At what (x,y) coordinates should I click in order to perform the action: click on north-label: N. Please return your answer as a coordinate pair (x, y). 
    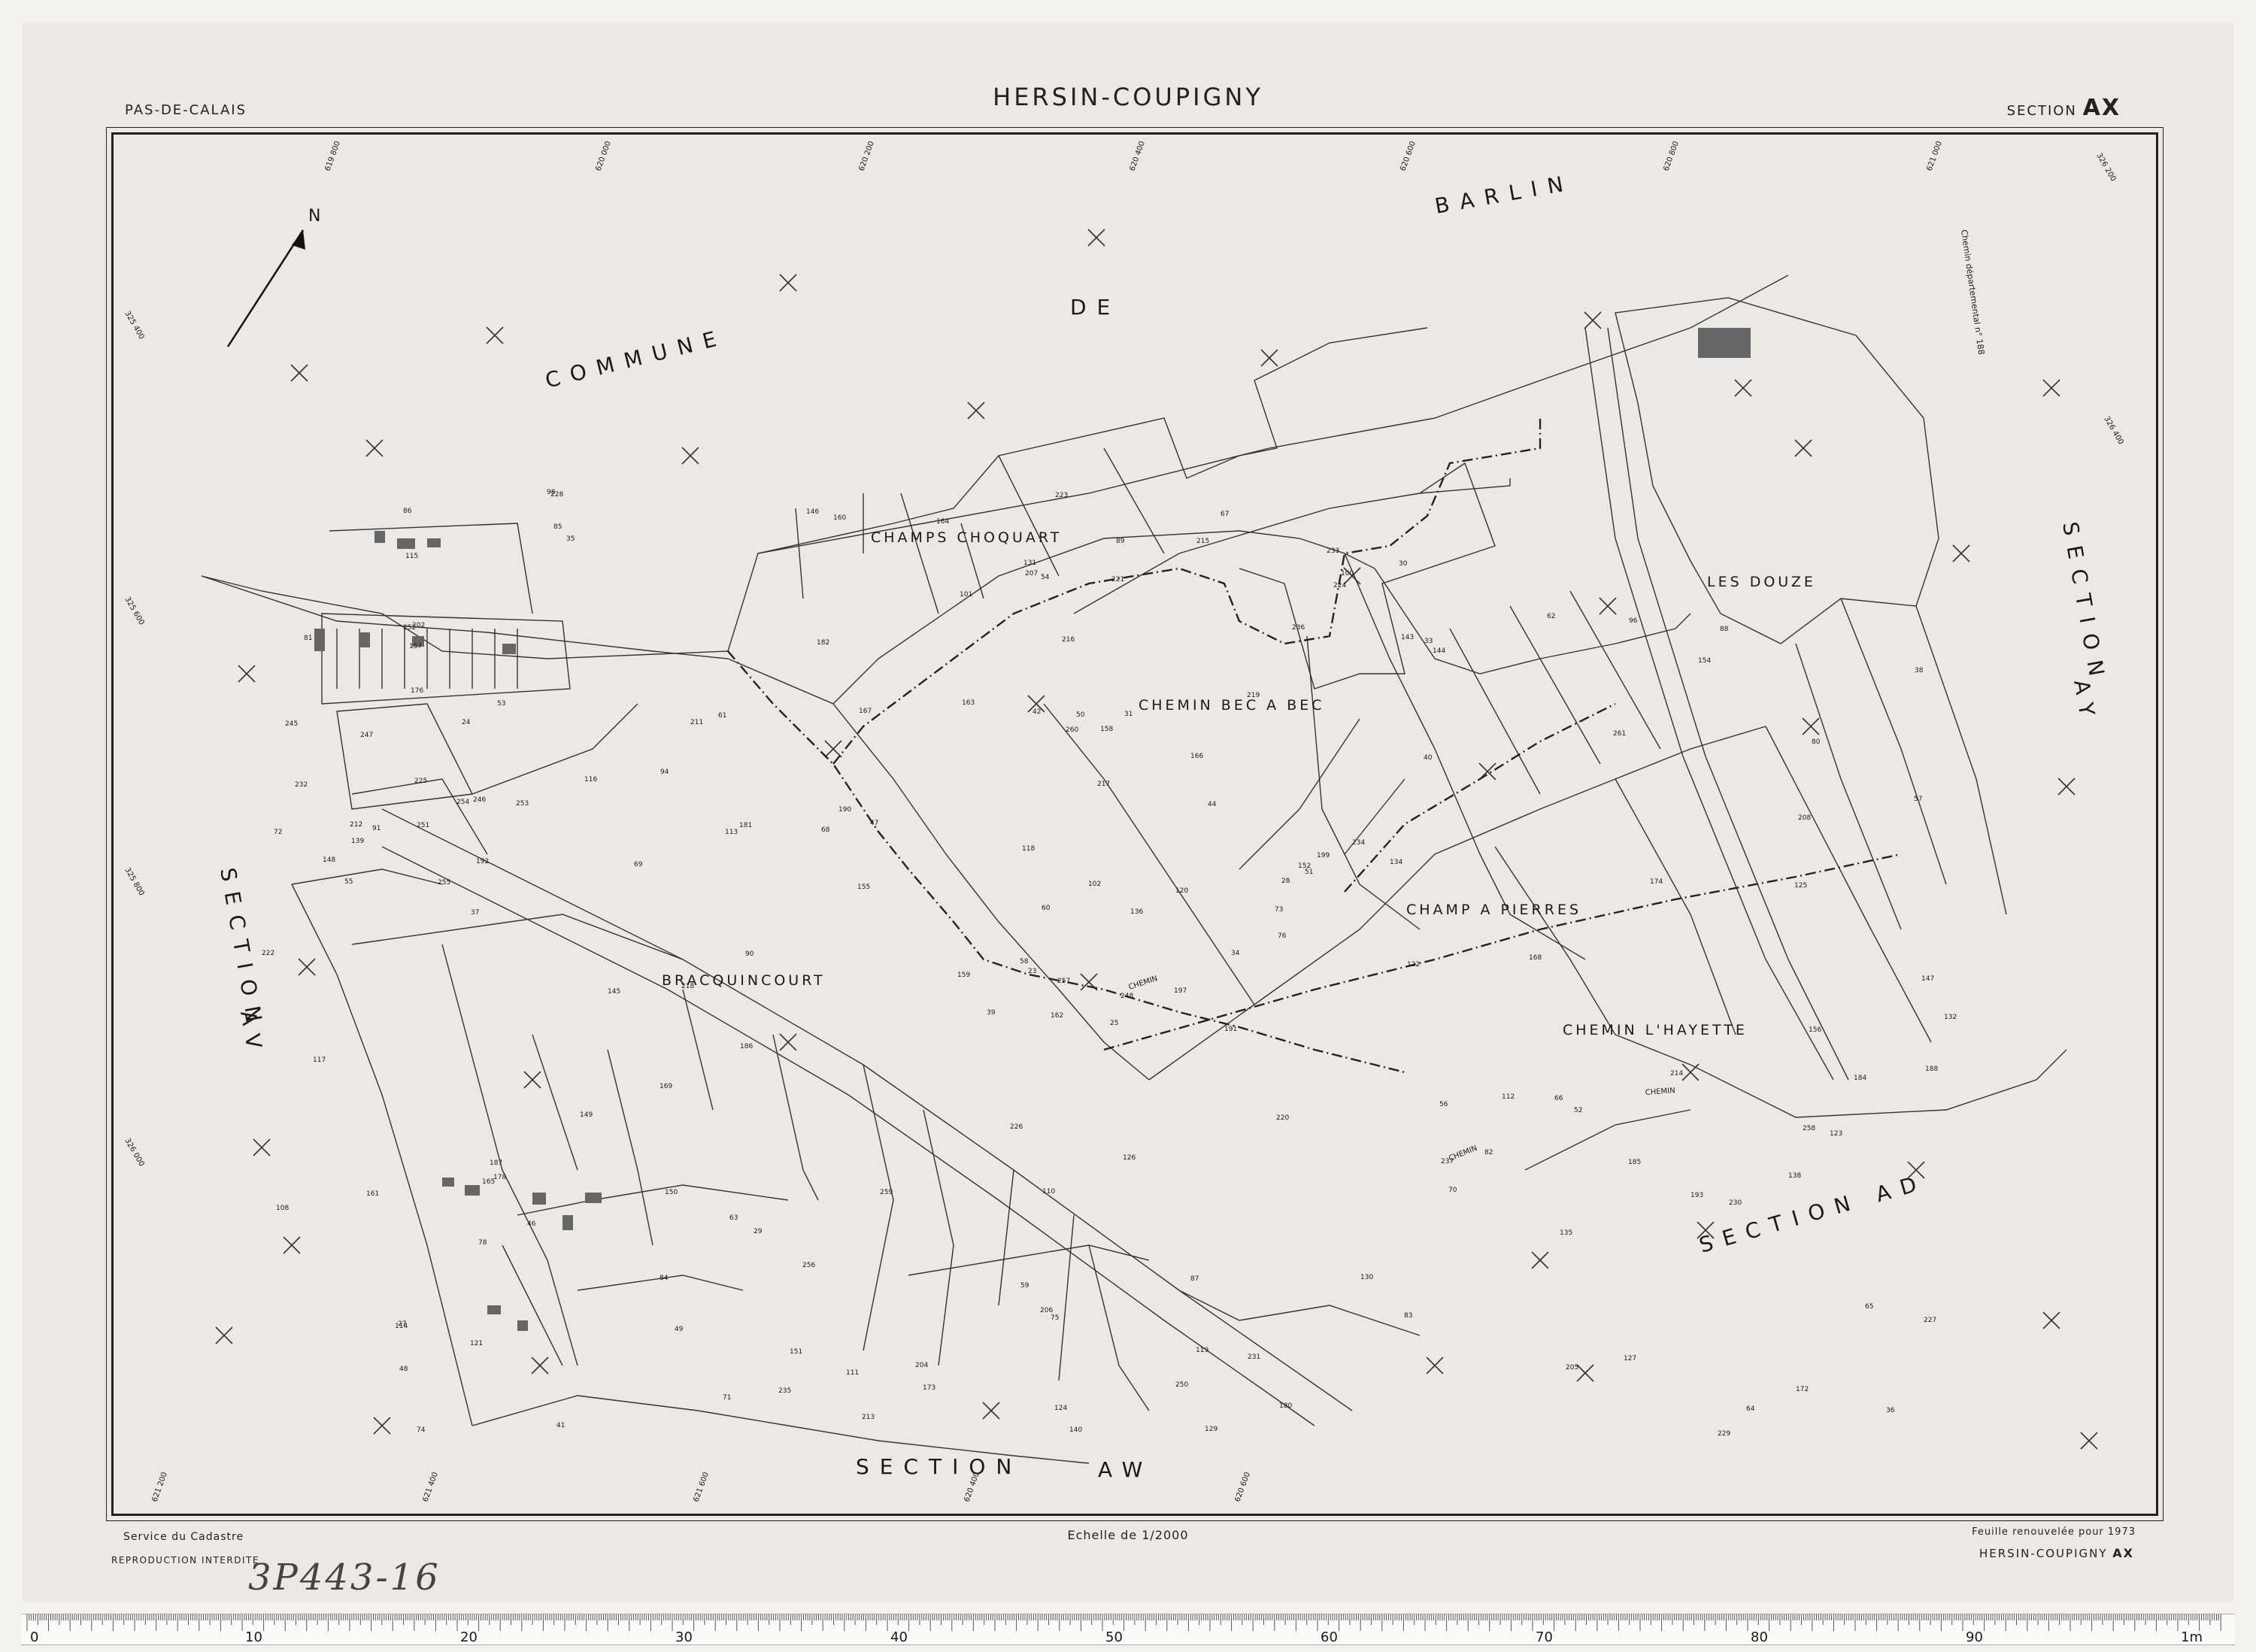
    Looking at the image, I should click on (314, 216).